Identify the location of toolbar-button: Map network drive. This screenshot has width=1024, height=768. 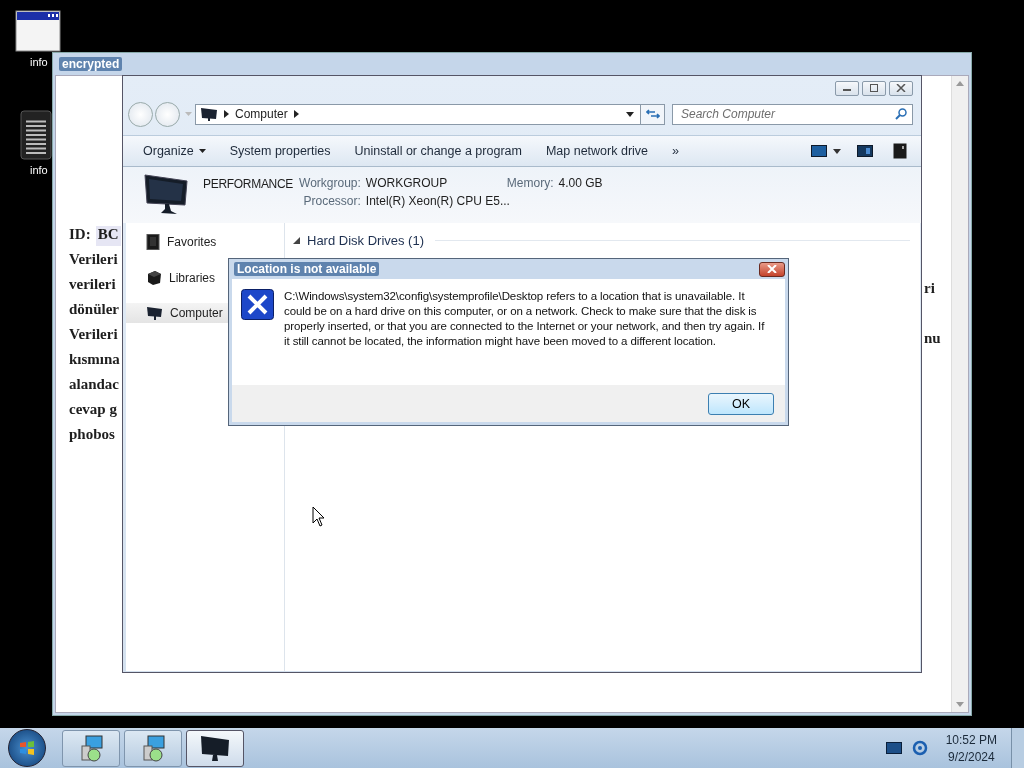
(597, 151).